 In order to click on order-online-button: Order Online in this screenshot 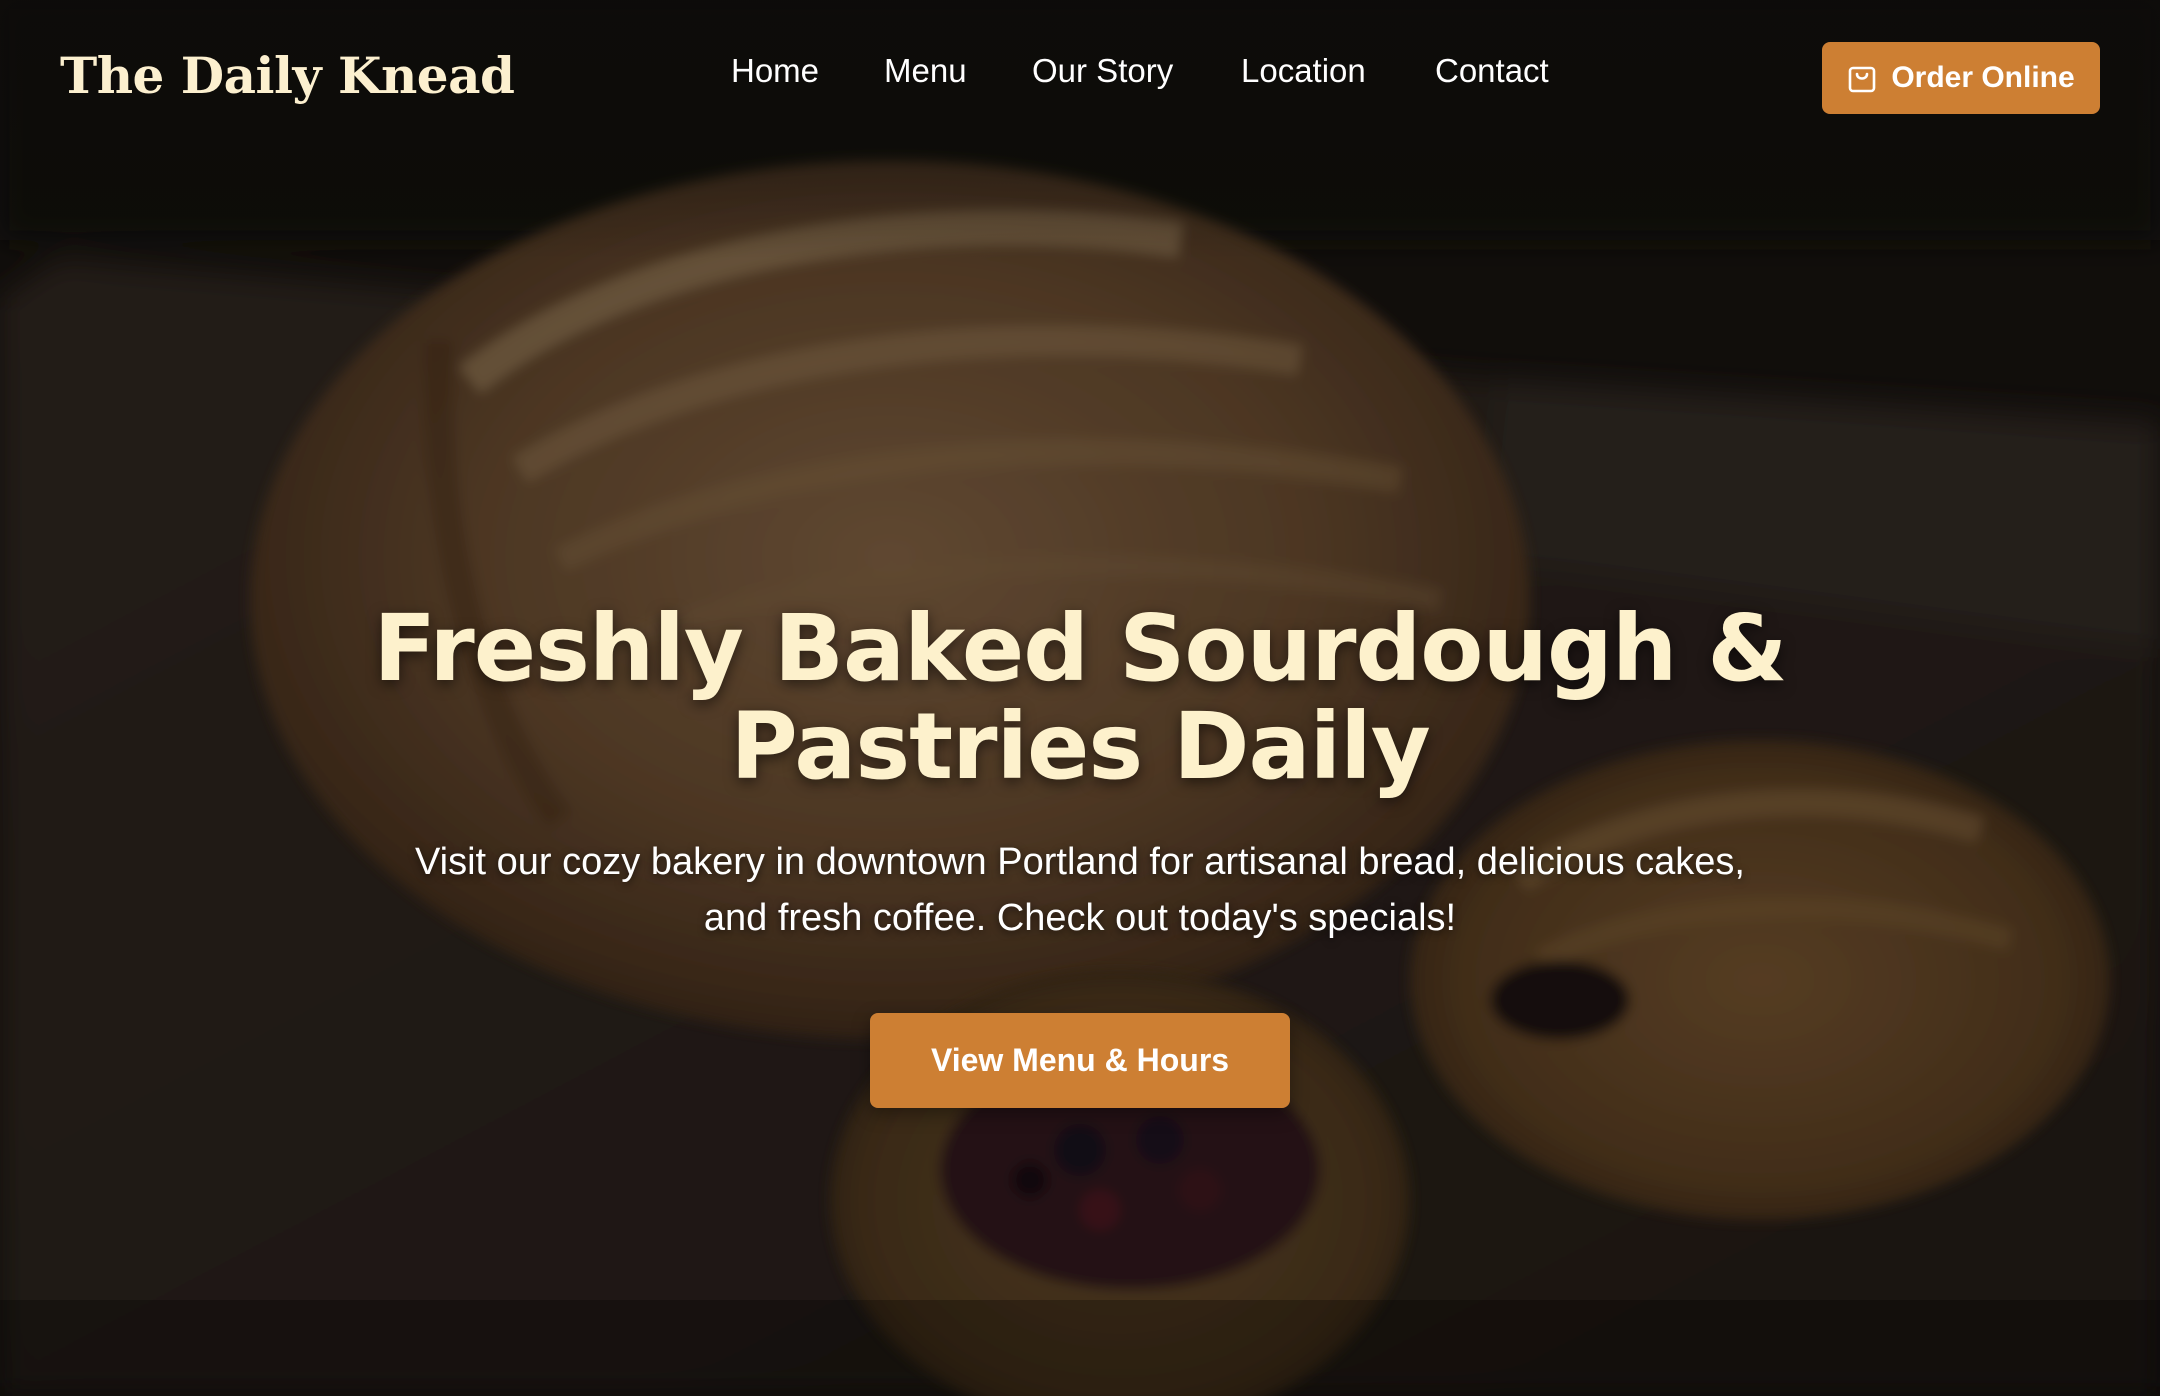, I will do `click(1961, 78)`.